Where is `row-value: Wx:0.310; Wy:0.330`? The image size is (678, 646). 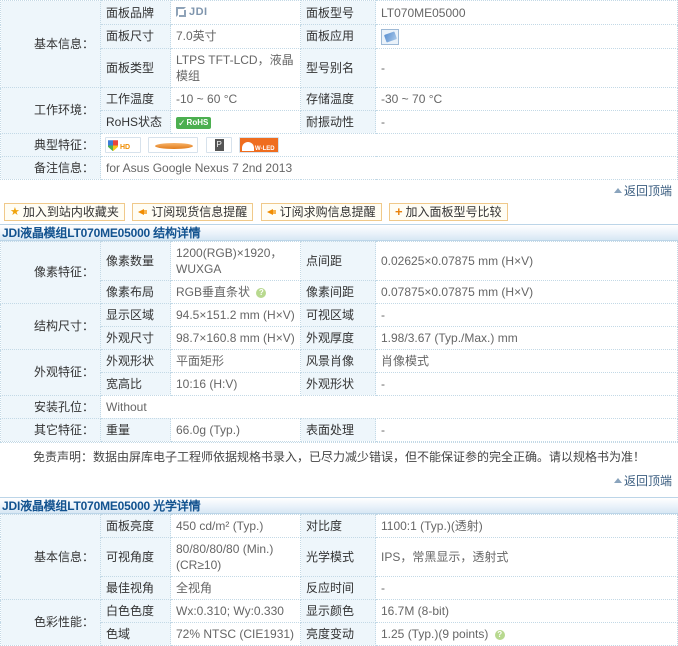
row-value: Wx:0.310; Wy:0.330 is located at coordinates (235, 610).